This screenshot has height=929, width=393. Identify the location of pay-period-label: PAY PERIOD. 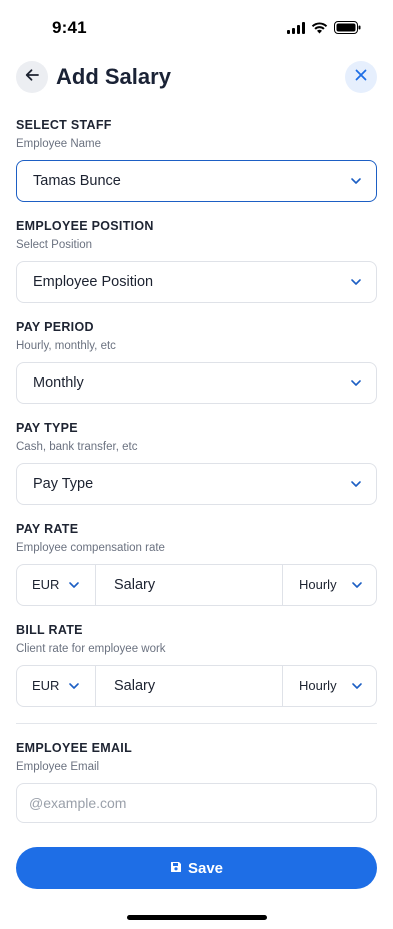
(55, 327).